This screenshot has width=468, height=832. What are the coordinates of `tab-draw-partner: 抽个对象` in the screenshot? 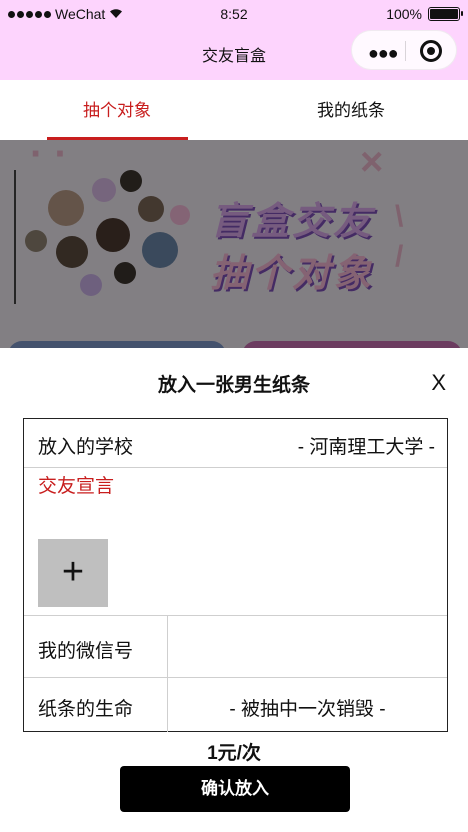 It's located at (117, 110).